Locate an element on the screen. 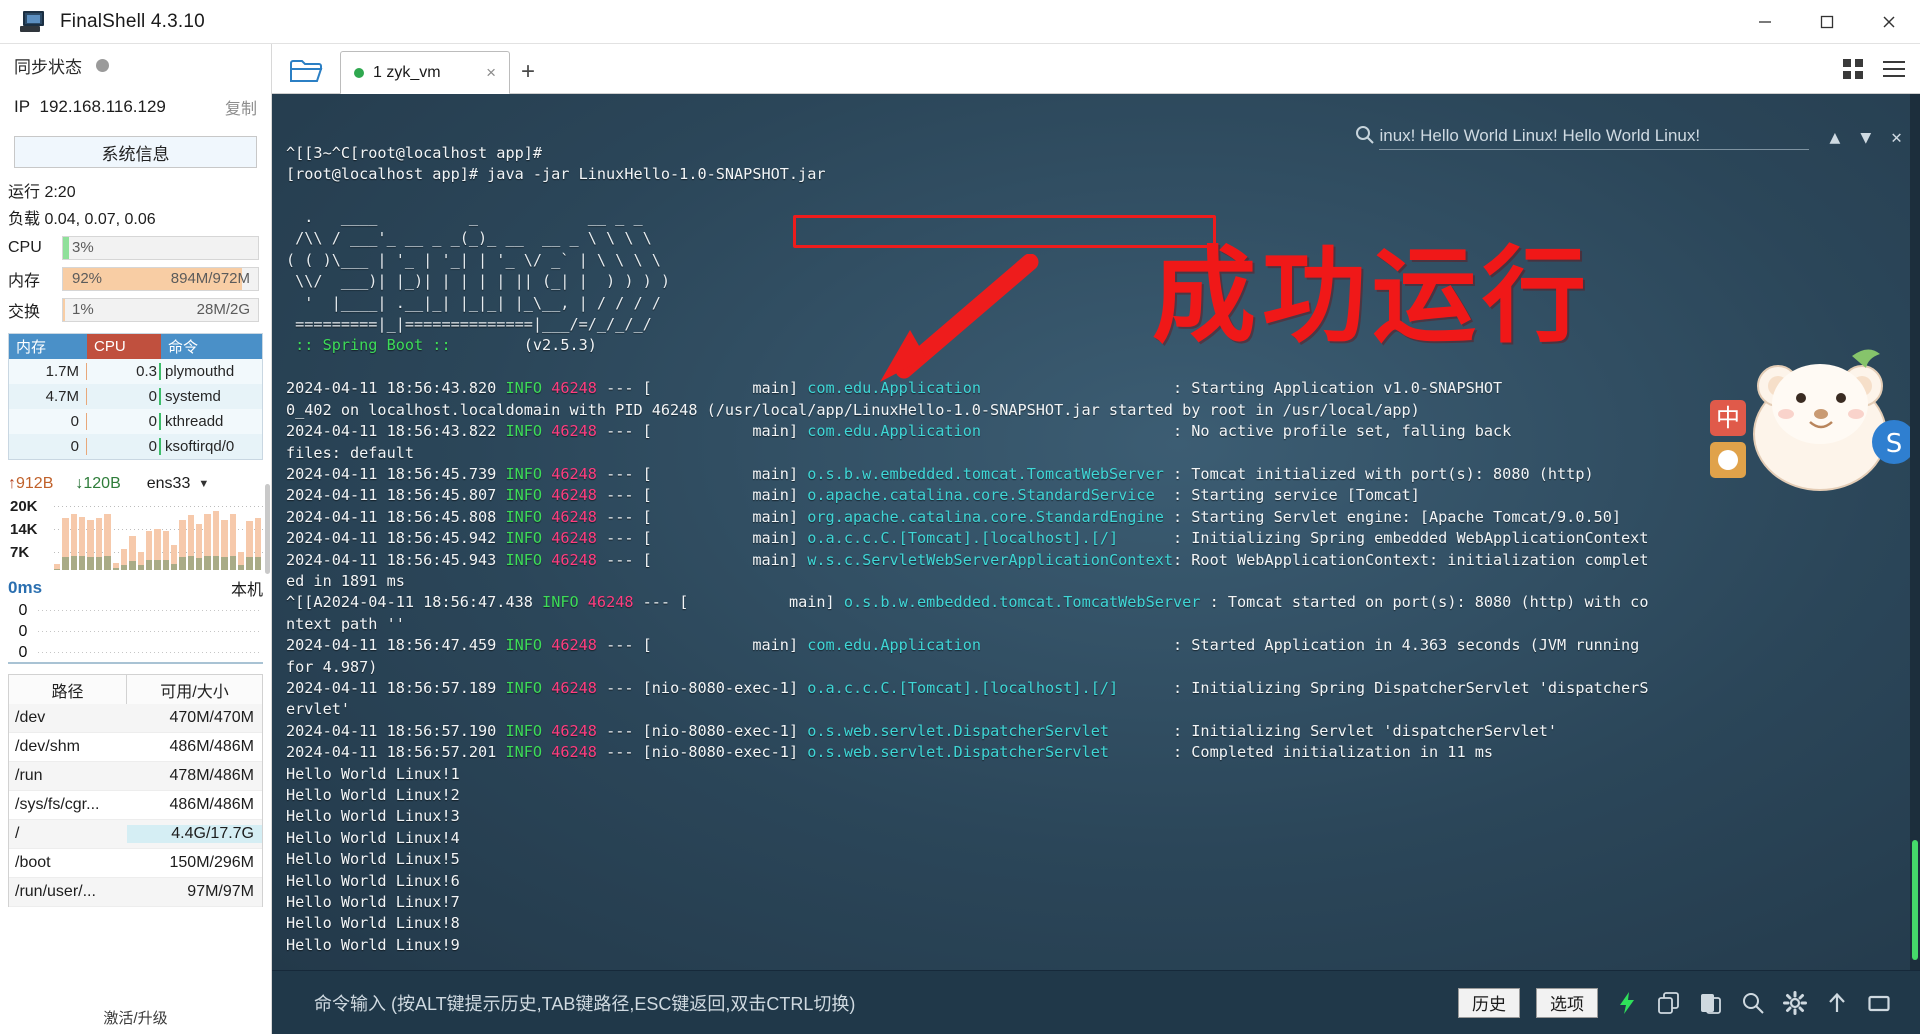  resource-meters: CPU 3% 内存 92% 894M/972M 交换 1% 28M/2G is located at coordinates (135, 278).